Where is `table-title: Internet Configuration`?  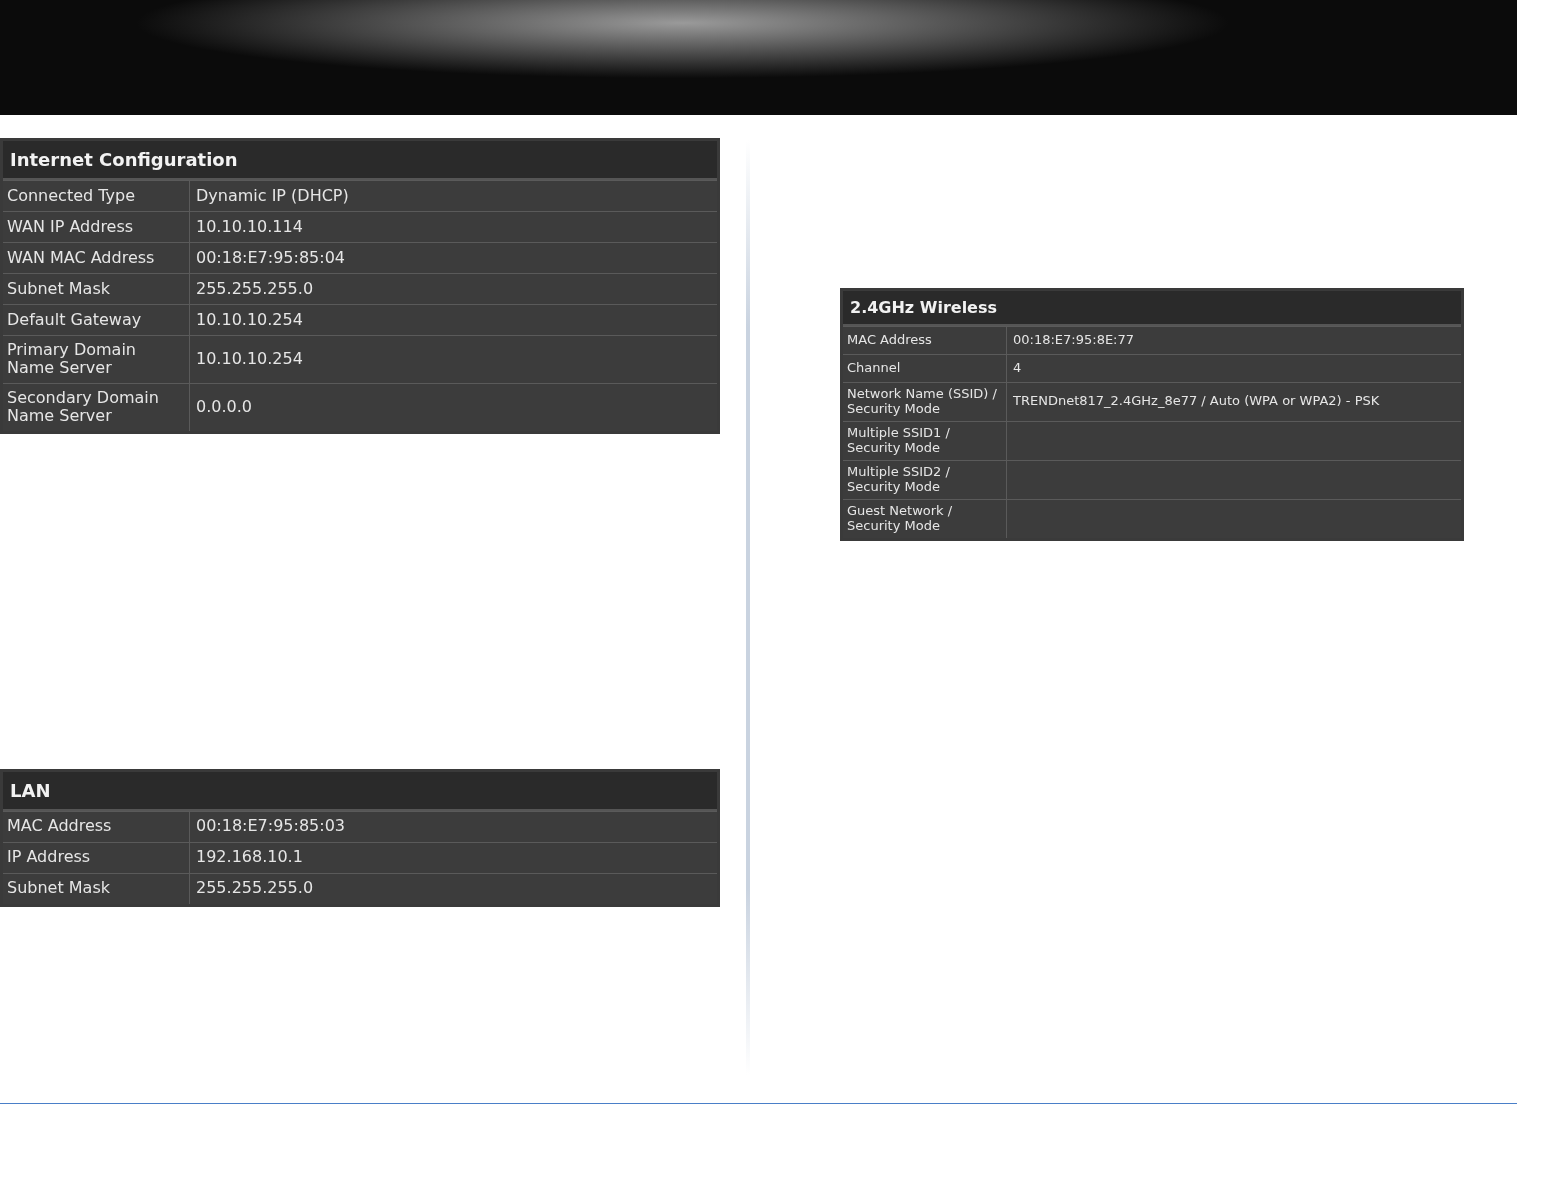 table-title: Internet Configuration is located at coordinates (360, 160).